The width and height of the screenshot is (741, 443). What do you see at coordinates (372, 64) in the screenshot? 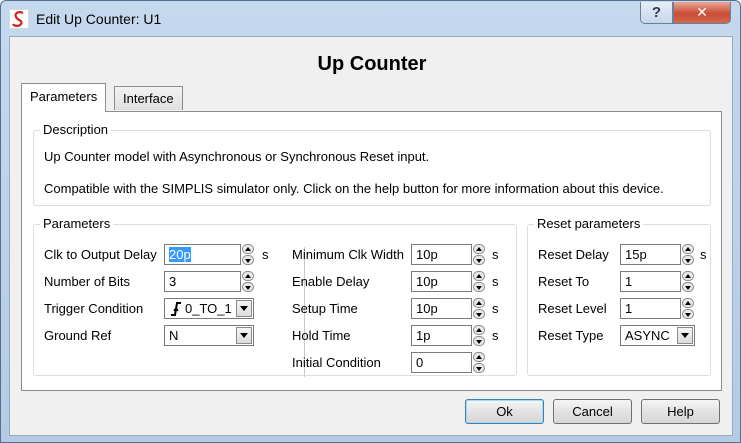
I see `page-title: Up Counter` at bounding box center [372, 64].